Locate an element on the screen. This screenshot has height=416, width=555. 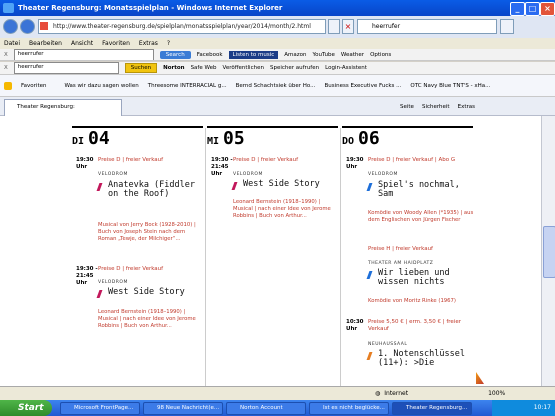
day-header-06: DO 06 is located at coordinates (407, 139).